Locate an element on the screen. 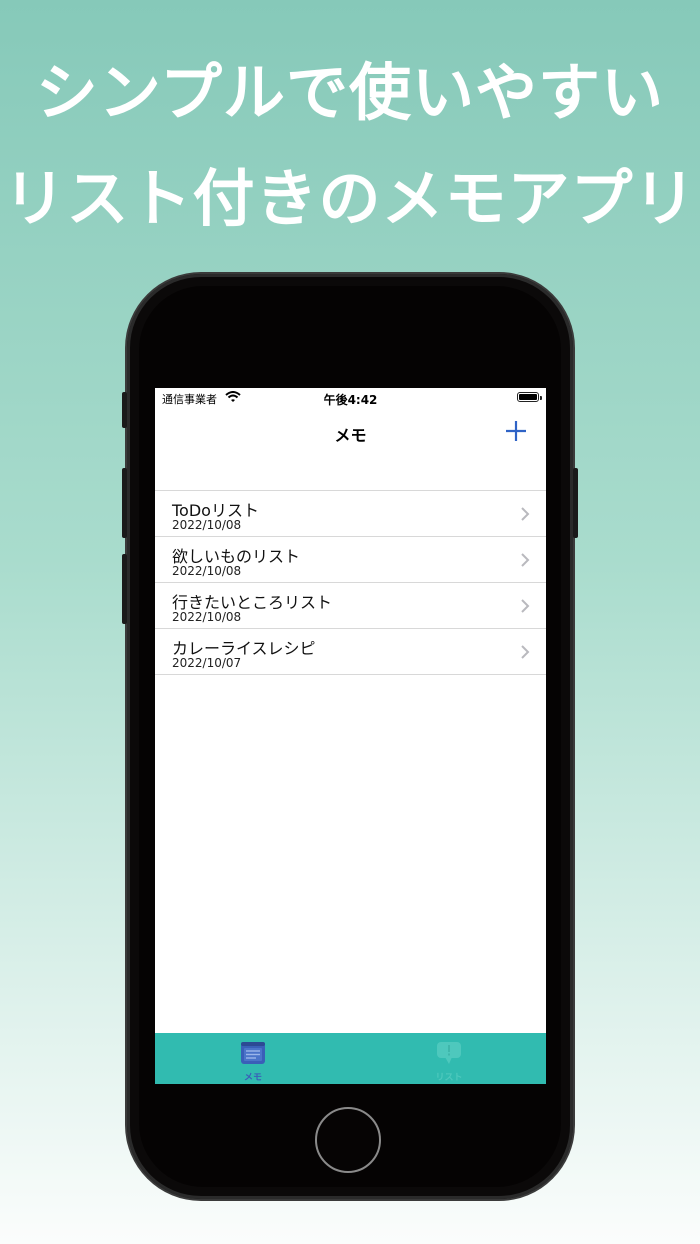  tab-list: リスト is located at coordinates (448, 1058).